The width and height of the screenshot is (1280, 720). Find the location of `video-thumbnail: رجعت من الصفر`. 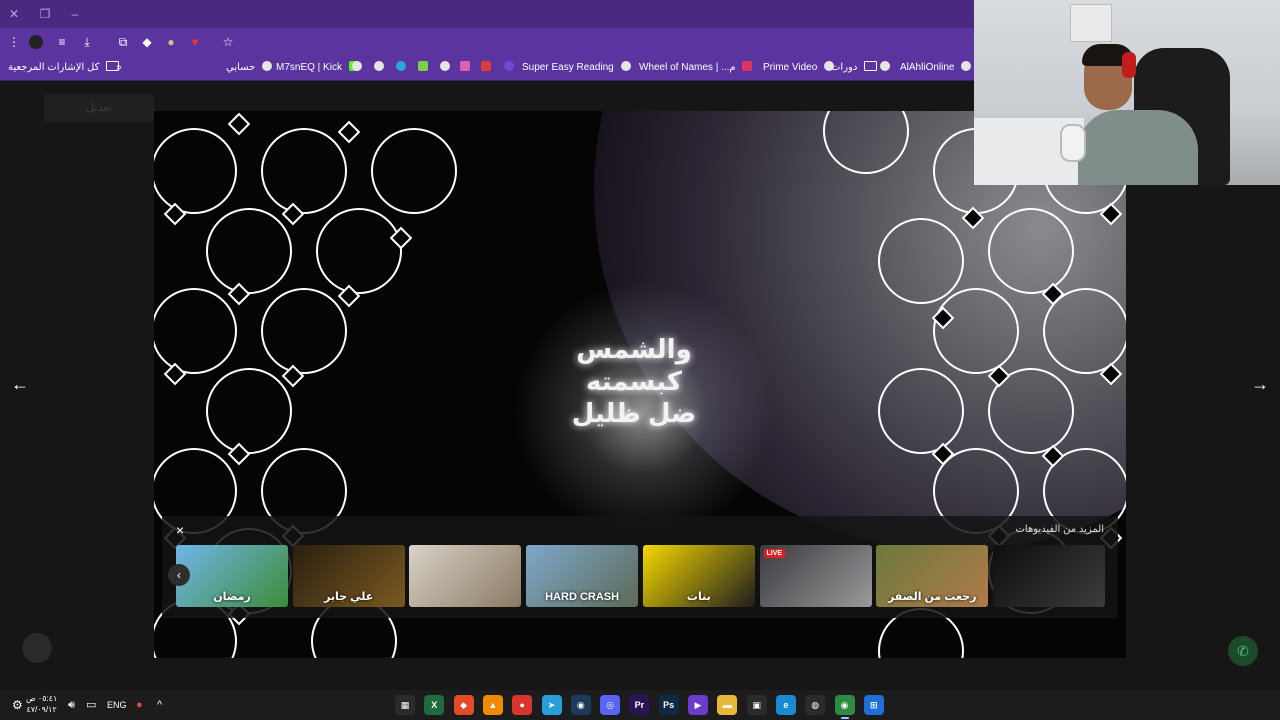

video-thumbnail: رجعت من الصفر is located at coordinates (932, 576).